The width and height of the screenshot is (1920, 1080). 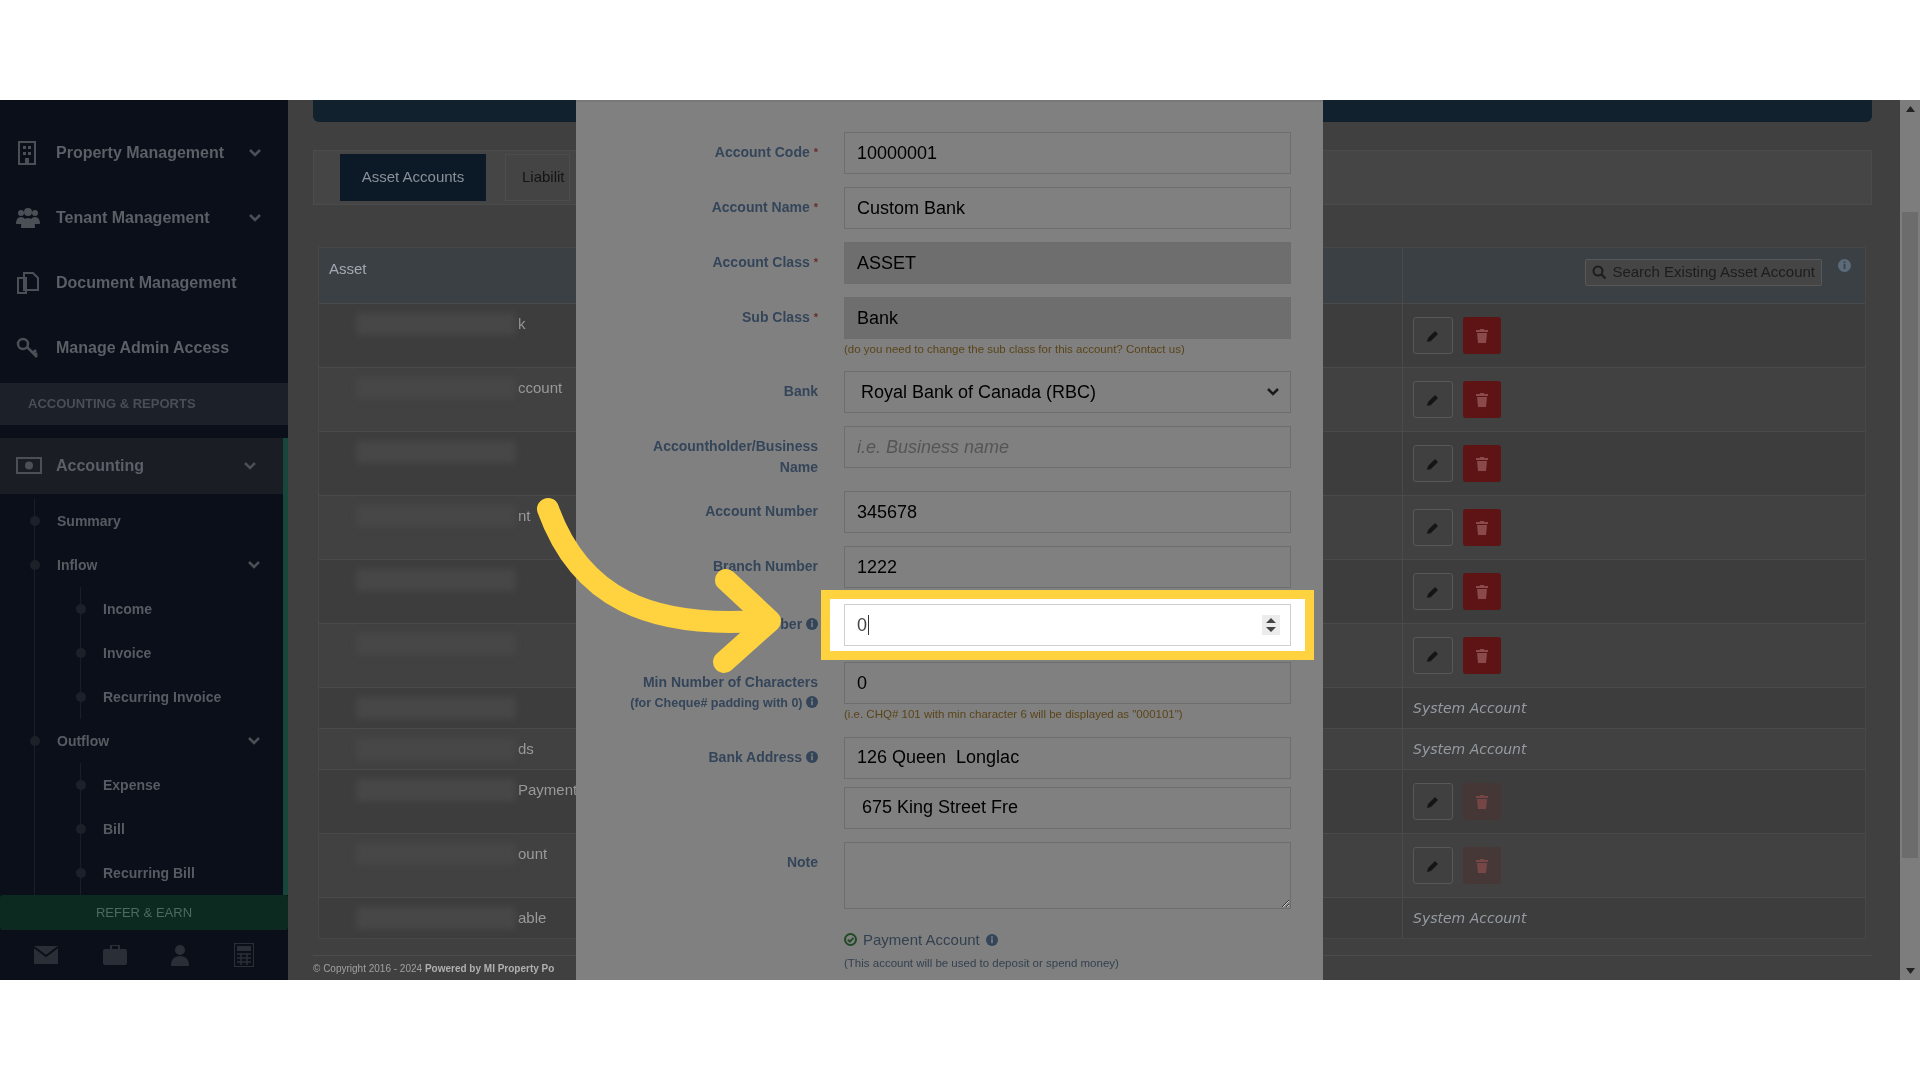 What do you see at coordinates (921, 939) in the screenshot?
I see `checkbox-label: Payment Account` at bounding box center [921, 939].